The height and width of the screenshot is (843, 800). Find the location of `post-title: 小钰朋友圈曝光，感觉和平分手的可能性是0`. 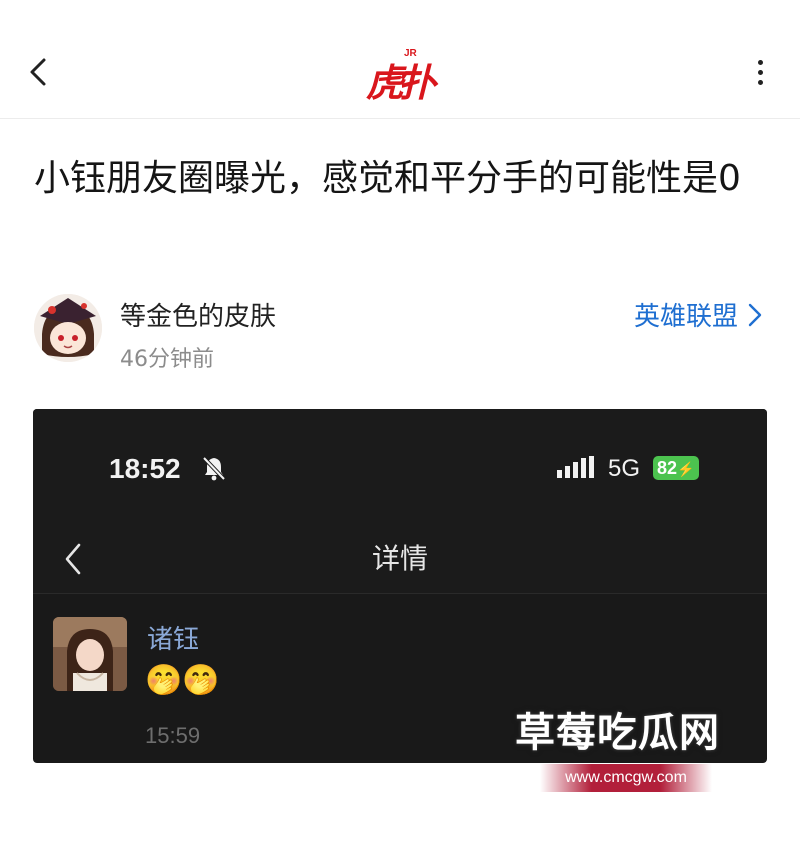

post-title: 小钰朋友圈曝光，感觉和平分手的可能性是0 is located at coordinates (387, 178).